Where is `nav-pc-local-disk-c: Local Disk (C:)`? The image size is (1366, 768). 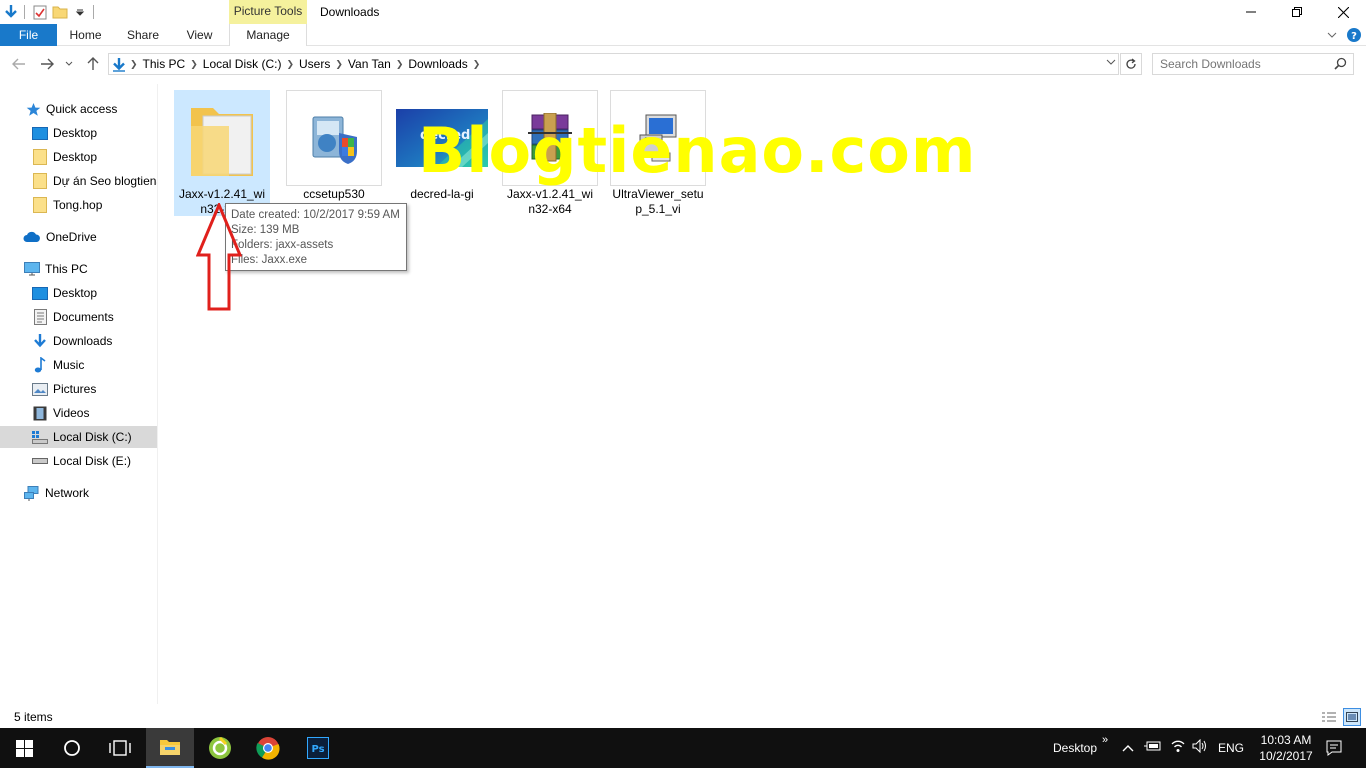
nav-pc-local-disk-c: Local Disk (C:) is located at coordinates (78, 437).